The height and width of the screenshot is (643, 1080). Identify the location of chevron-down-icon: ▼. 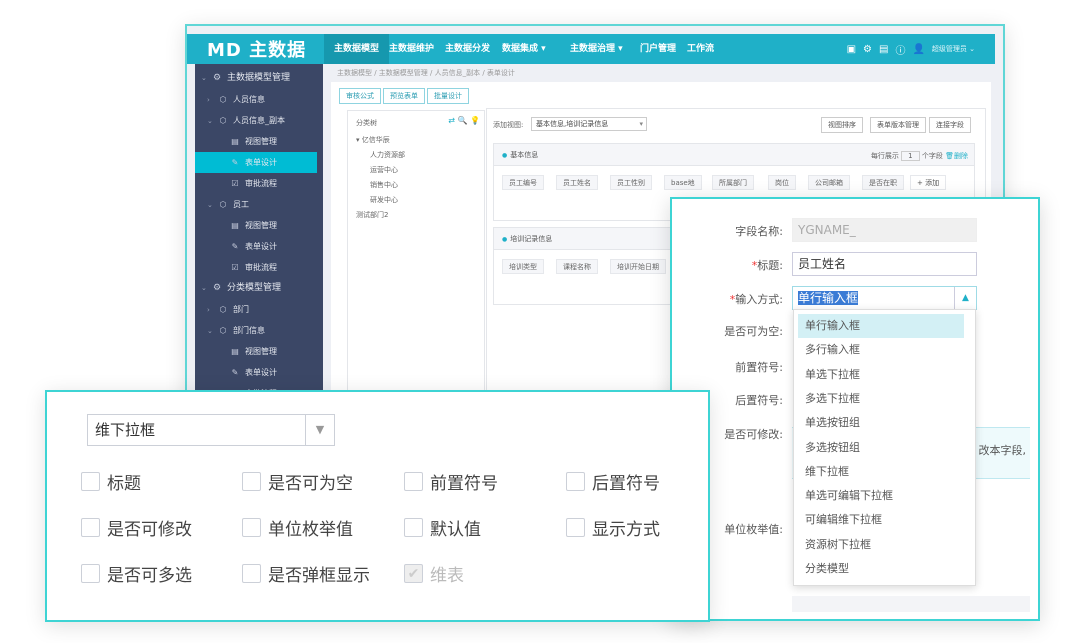
(319, 430).